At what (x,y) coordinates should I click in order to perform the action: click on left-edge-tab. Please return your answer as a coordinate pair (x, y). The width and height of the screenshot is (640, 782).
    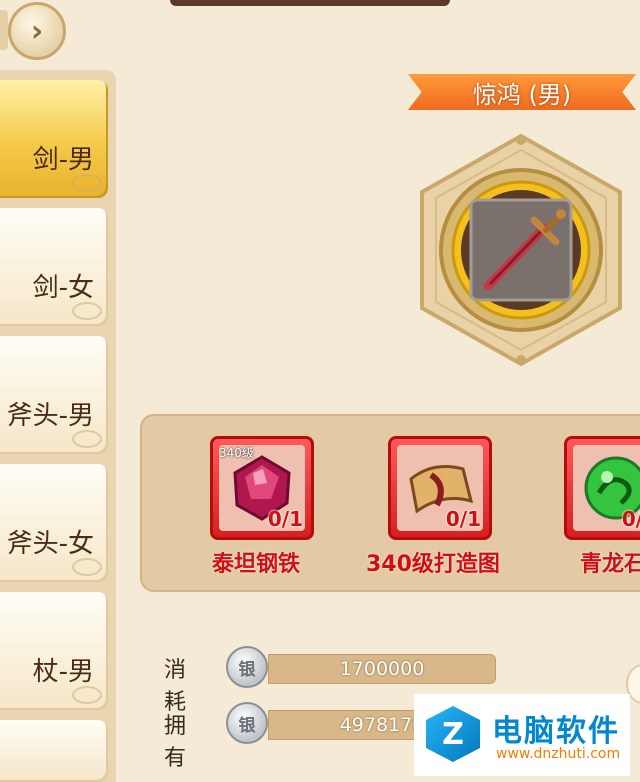
    Looking at the image, I should click on (4, 30).